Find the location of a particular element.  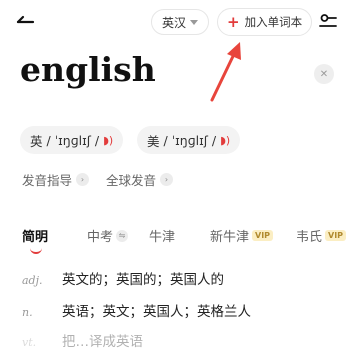

settings-sliders-icon is located at coordinates (328, 22).